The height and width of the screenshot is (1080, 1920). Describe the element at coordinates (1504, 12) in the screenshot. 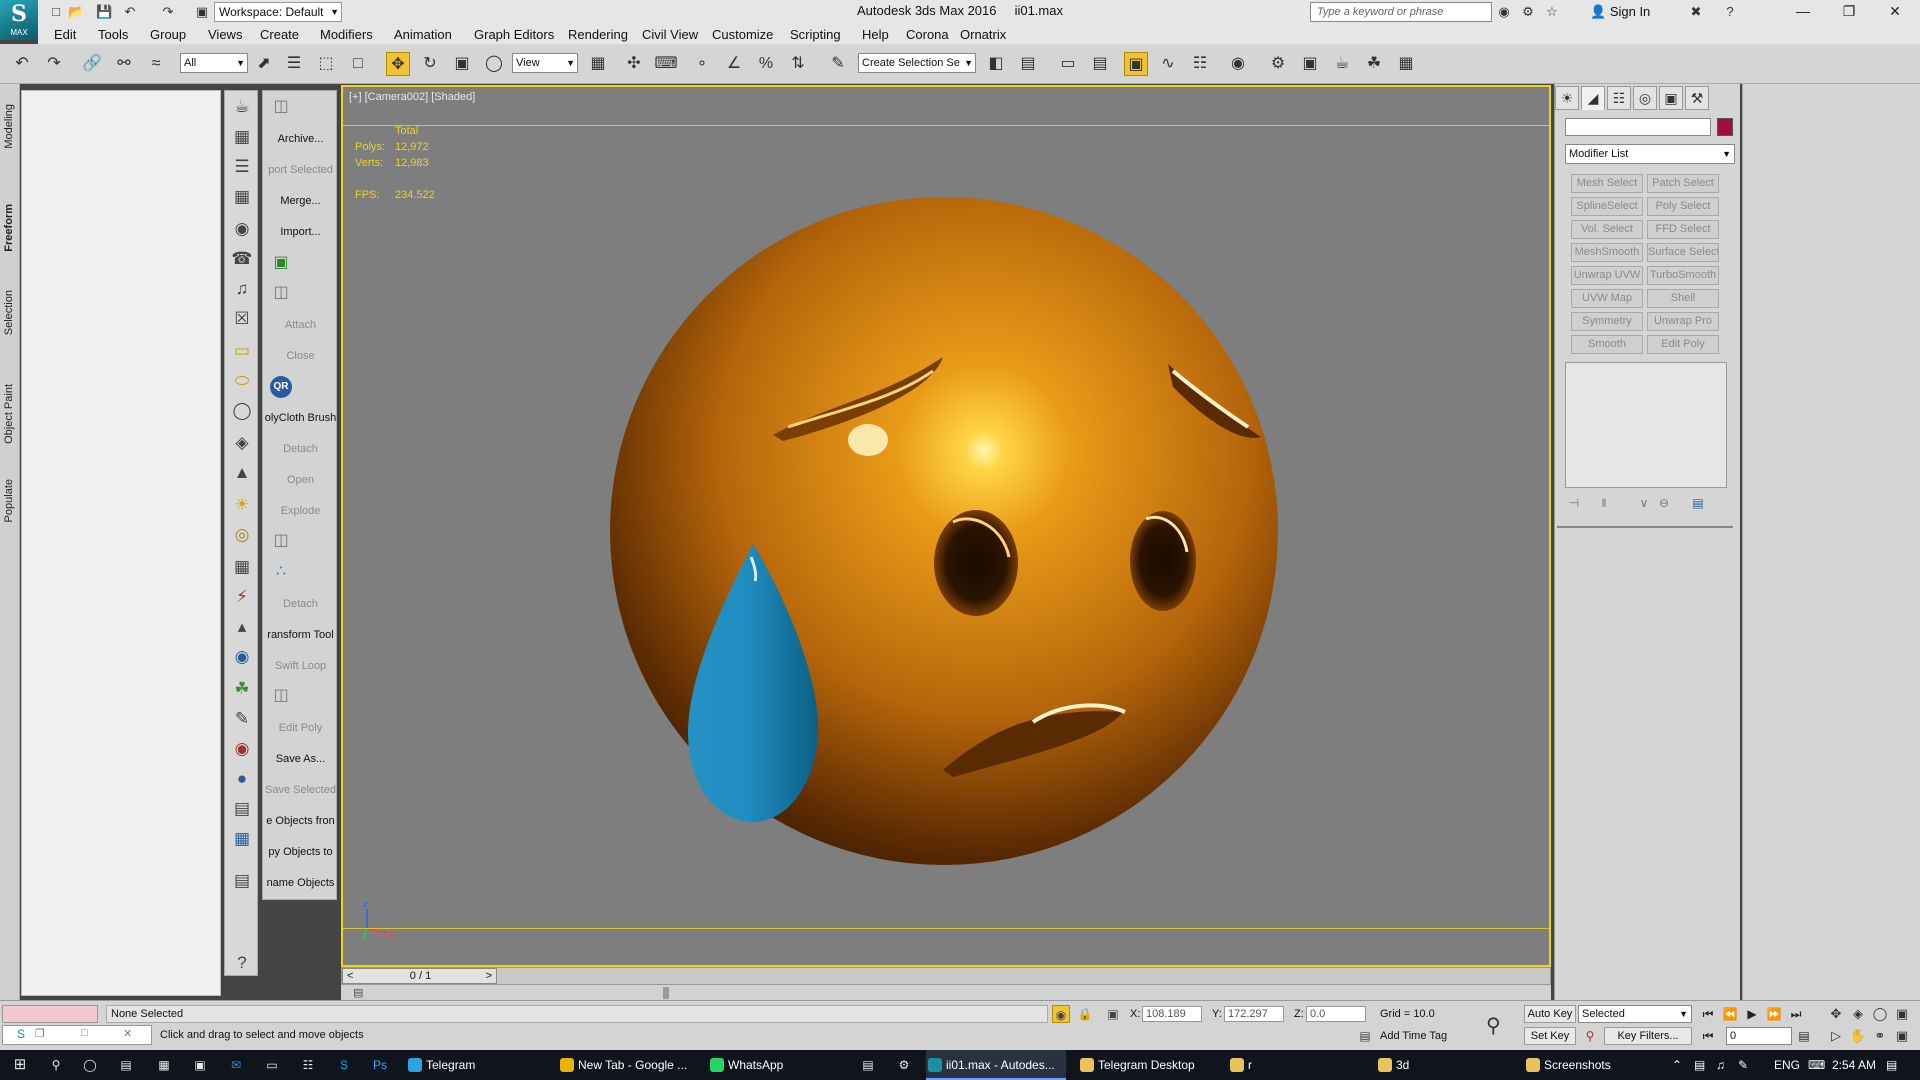

I see `binoculars-icon: ◉` at that location.